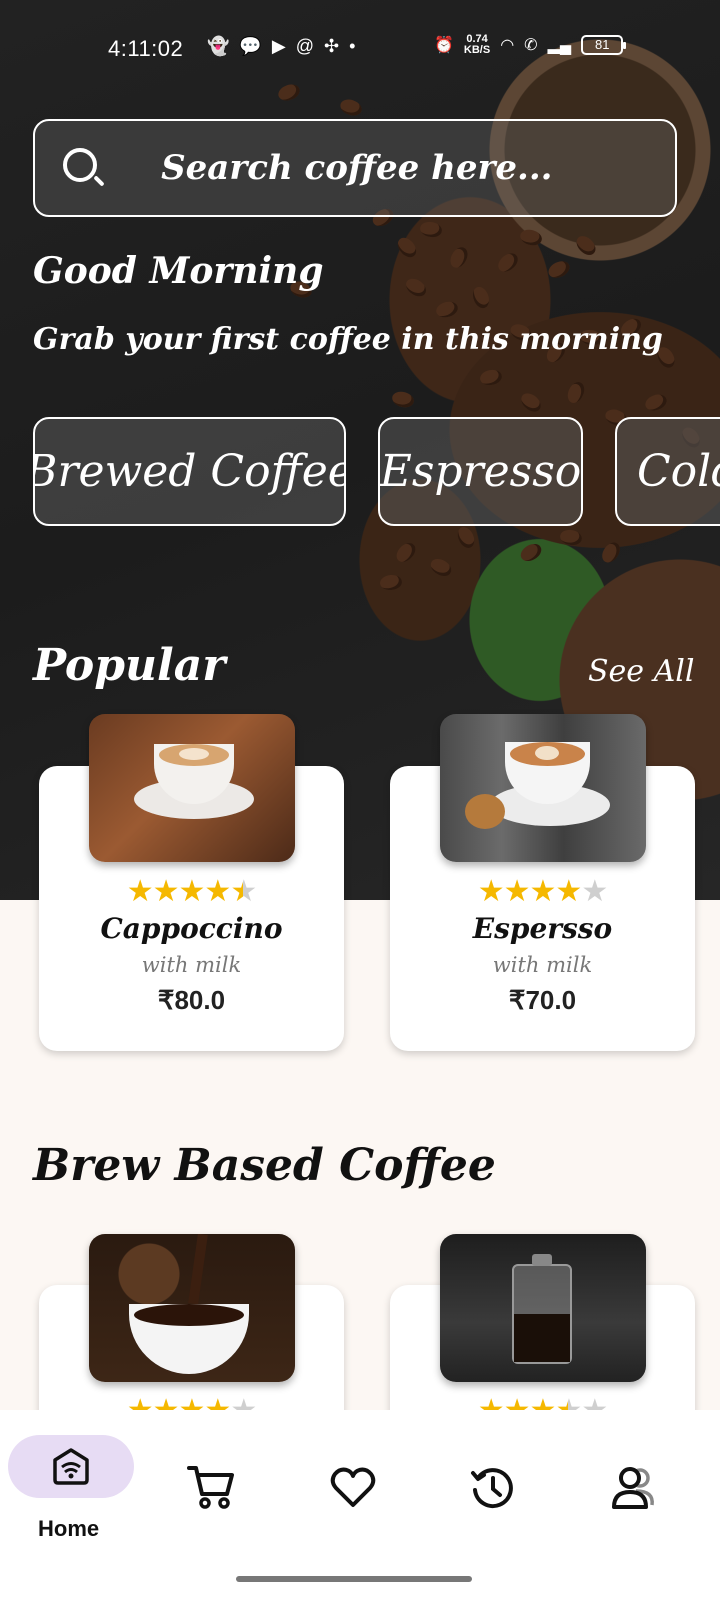  I want to click on battery-icon: 81, so click(604, 45).